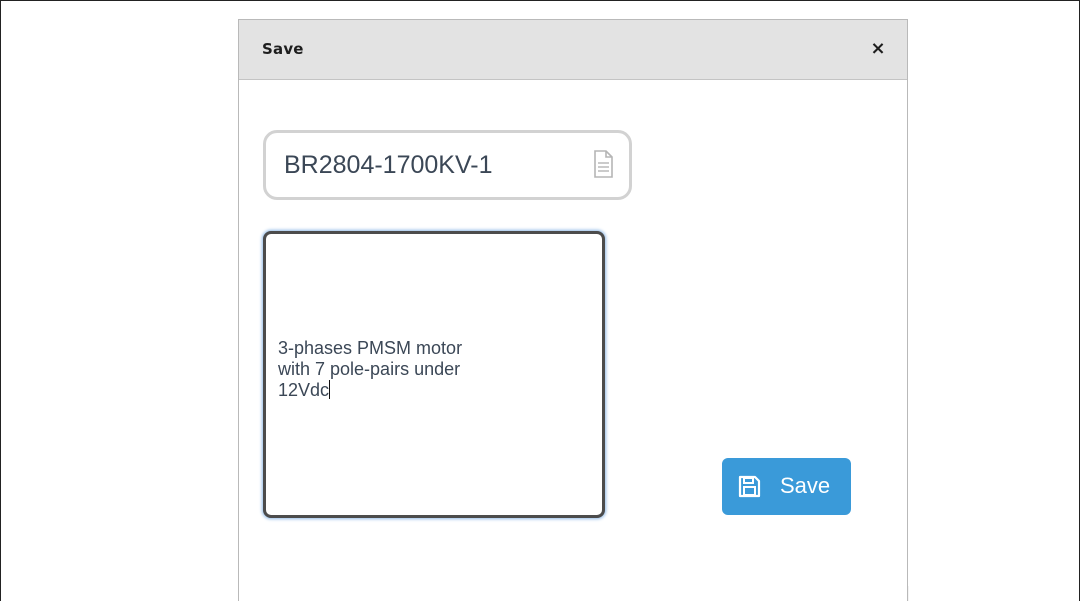  What do you see at coordinates (330, 389) in the screenshot?
I see `text-caret` at bounding box center [330, 389].